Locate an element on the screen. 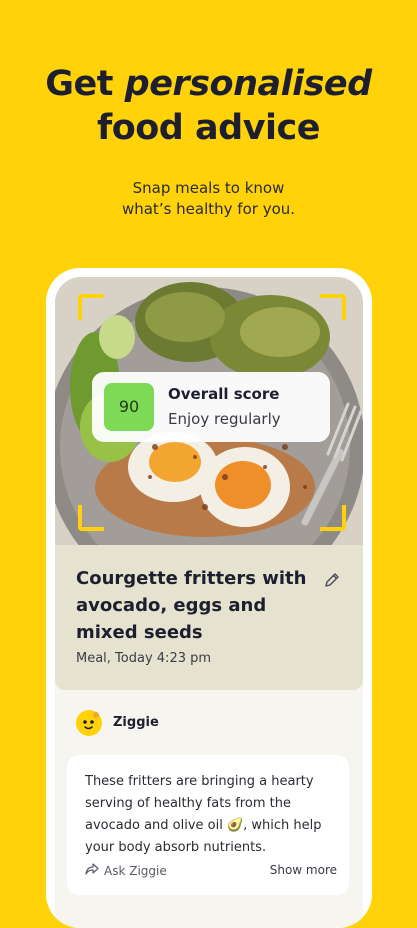  subheadline-line2: what’s healthy for you. is located at coordinates (208, 209).